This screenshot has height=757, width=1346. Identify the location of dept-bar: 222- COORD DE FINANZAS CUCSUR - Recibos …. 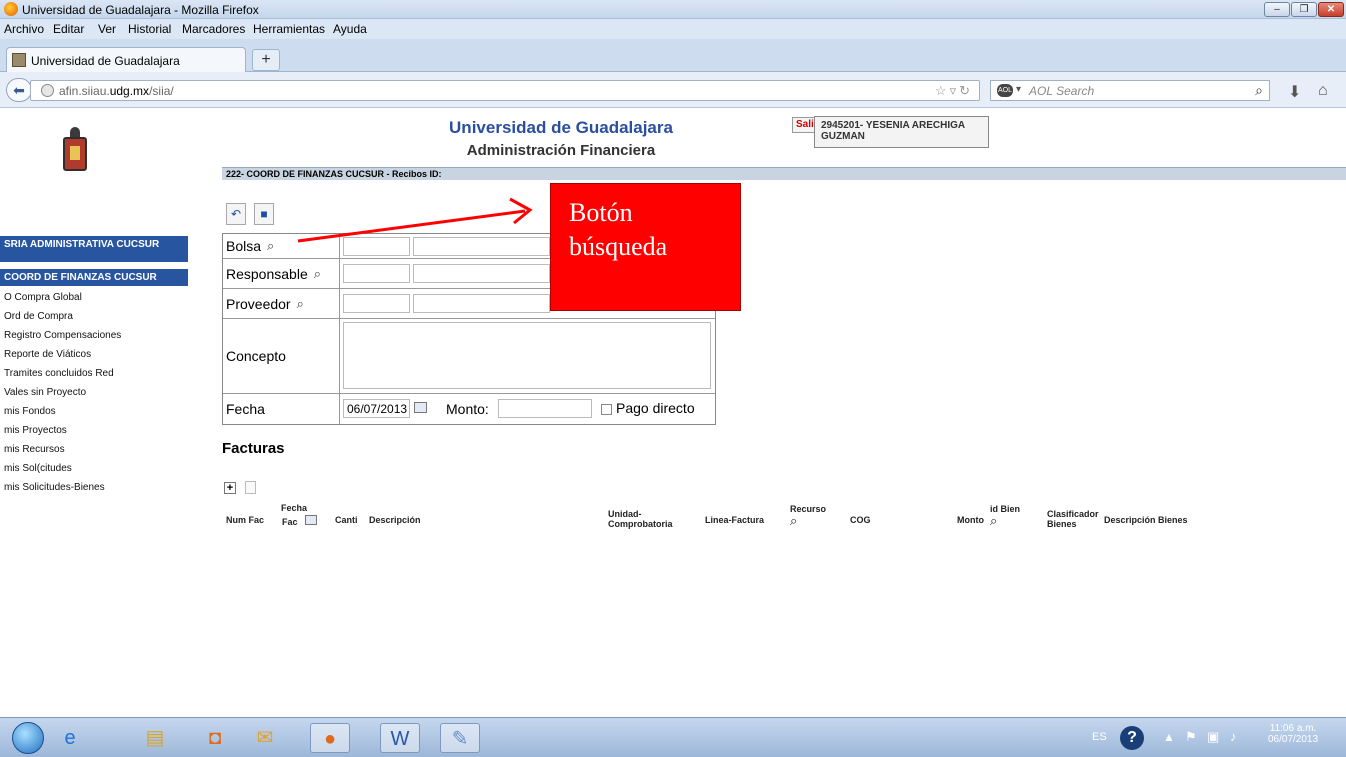
(784, 173).